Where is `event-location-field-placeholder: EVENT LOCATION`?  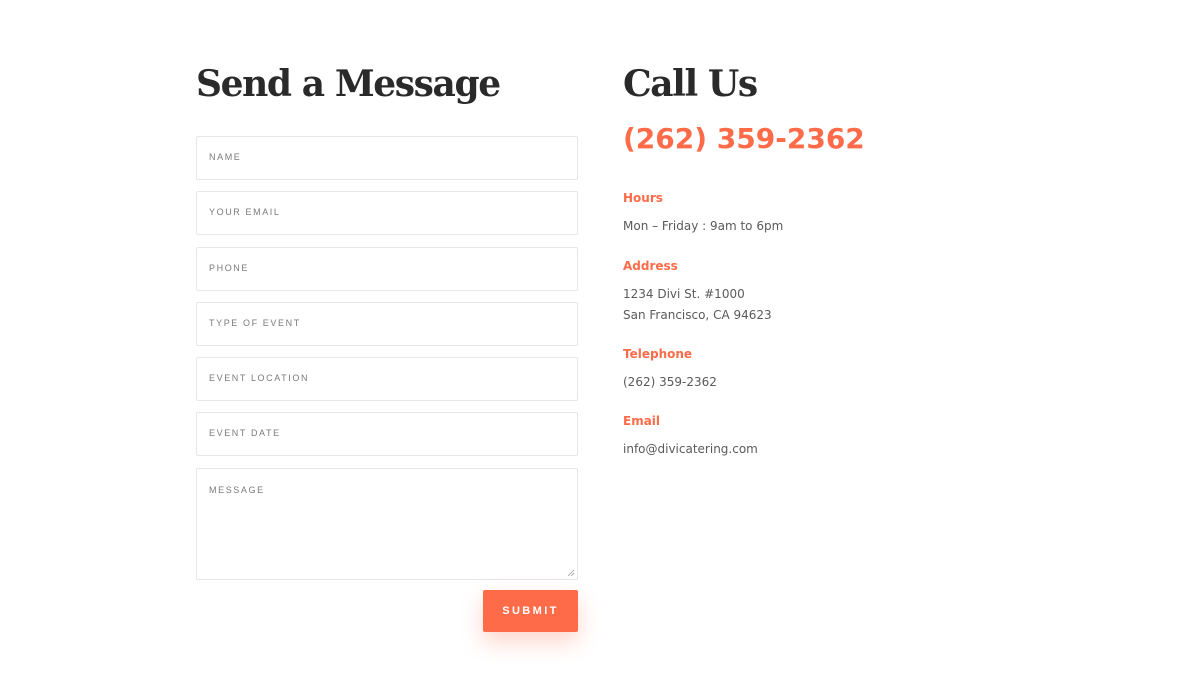 event-location-field-placeholder: EVENT LOCATION is located at coordinates (259, 378).